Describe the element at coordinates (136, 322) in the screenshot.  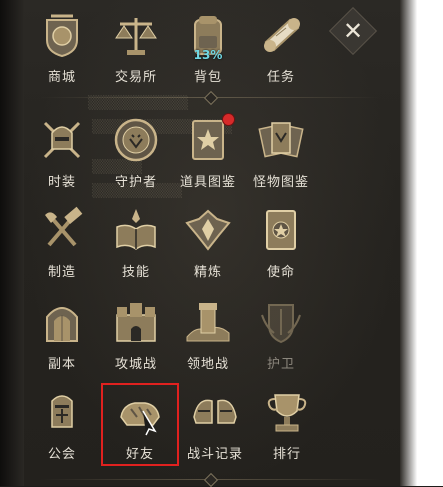
I see `siege-castle-icon` at that location.